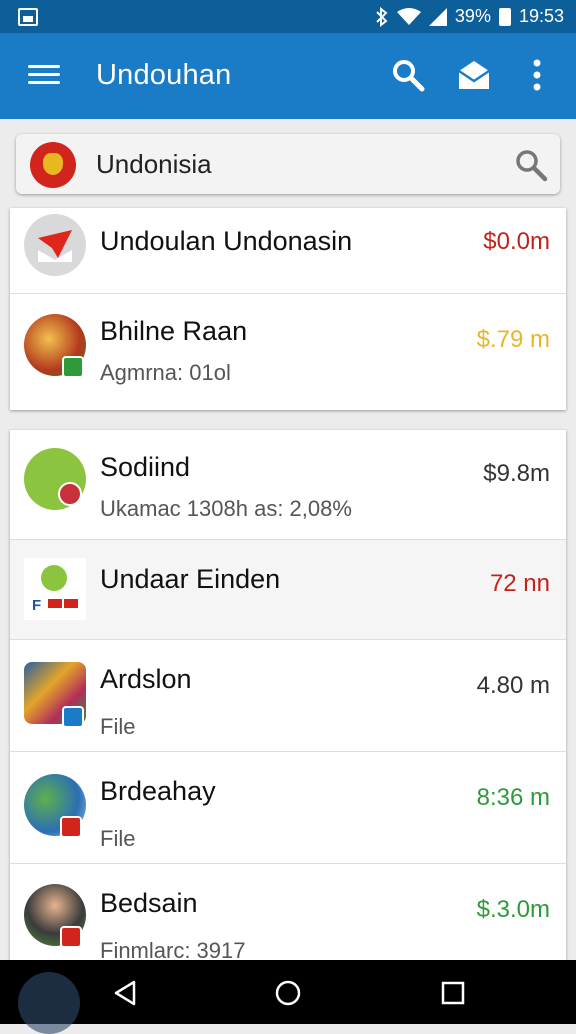 Image resolution: width=576 pixels, height=1034 pixels. I want to click on list-item-value: 72 nn, so click(519, 583).